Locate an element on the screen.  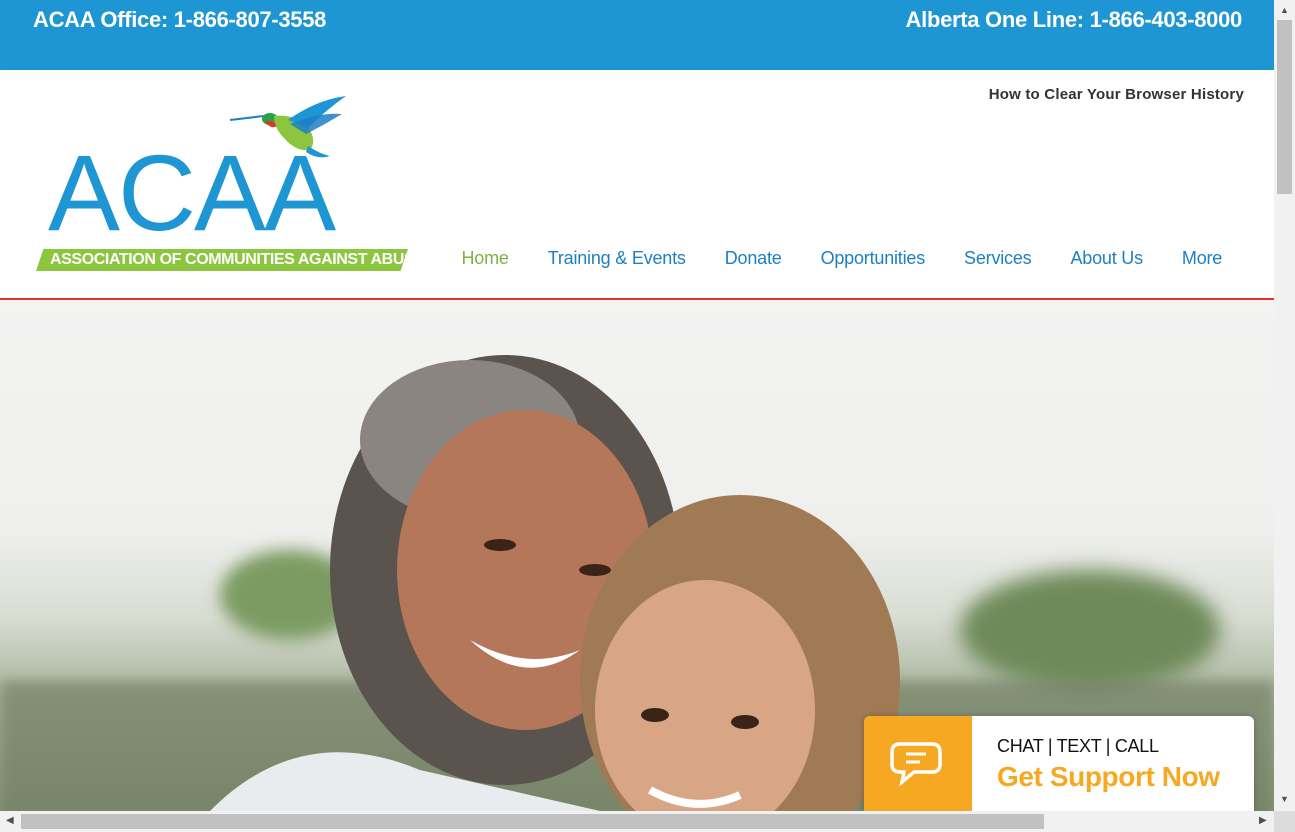
chat-bubbles-icon is located at coordinates (916, 764).